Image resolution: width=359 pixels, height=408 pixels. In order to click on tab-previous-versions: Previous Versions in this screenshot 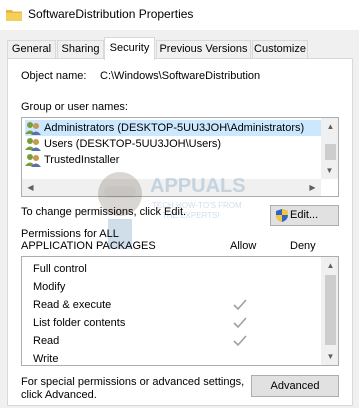, I will do `click(203, 49)`.